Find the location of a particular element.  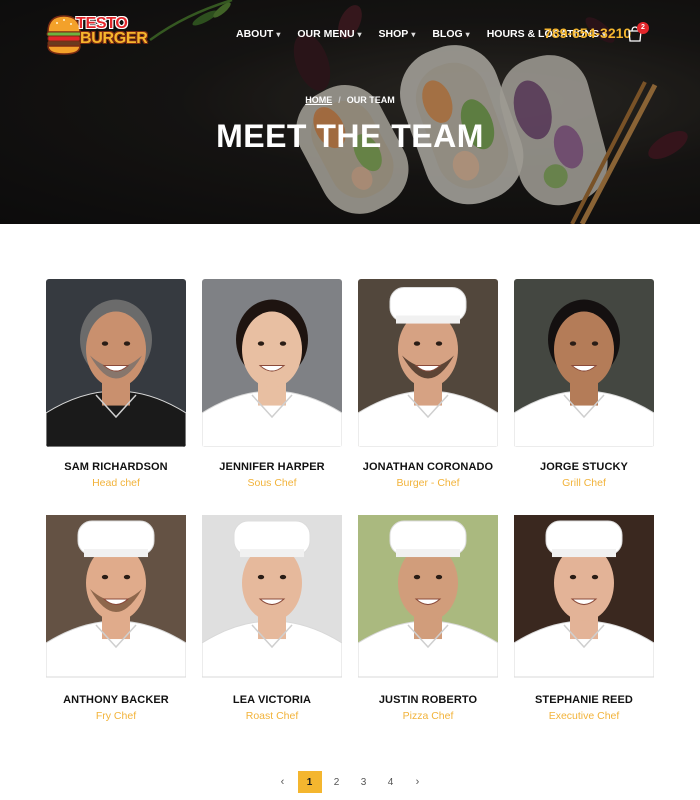

pagination-page-3: 3 is located at coordinates (364, 782).